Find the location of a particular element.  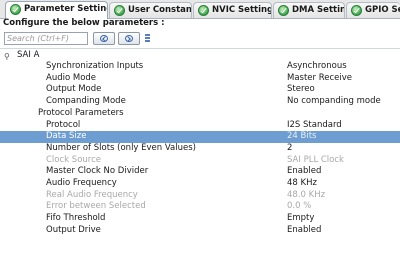

arrow-right-icon is located at coordinates (129, 38).